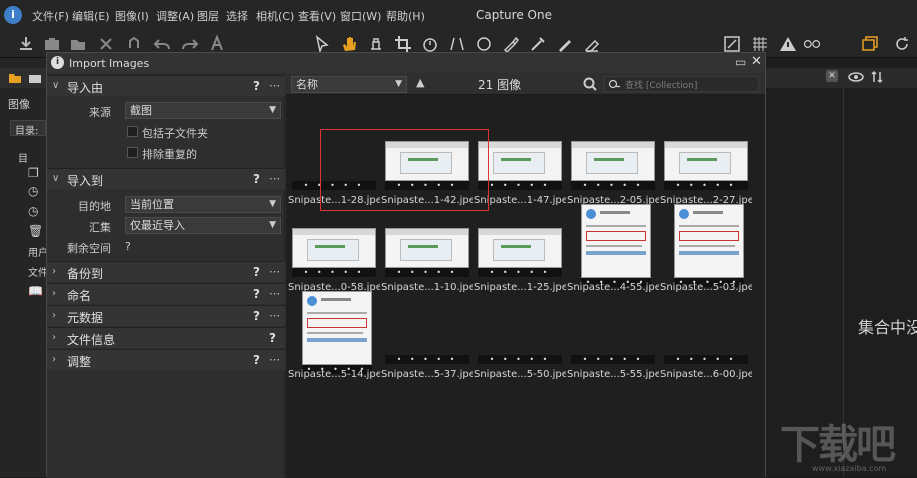 This screenshot has height=478, width=917. What do you see at coordinates (78, 44) in the screenshot?
I see `folder-export-icon` at bounding box center [78, 44].